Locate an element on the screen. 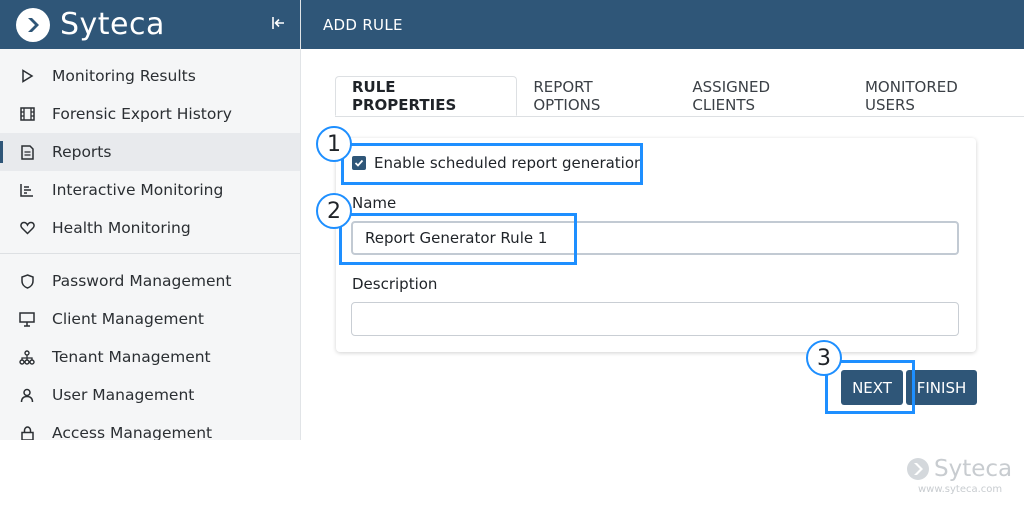 This screenshot has height=524, width=1024. callout-number-2: 2 is located at coordinates (334, 211).